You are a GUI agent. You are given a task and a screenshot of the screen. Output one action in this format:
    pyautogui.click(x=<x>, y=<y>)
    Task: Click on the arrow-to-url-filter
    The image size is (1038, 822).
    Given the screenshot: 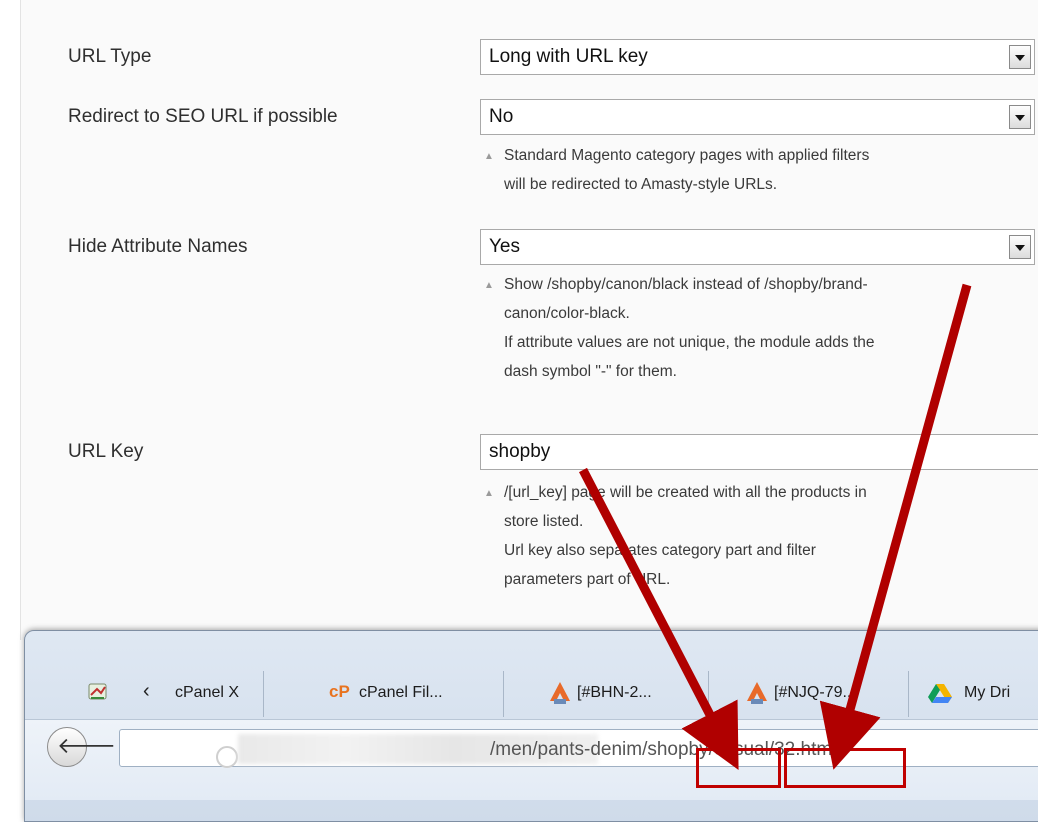 What is the action you would take?
    pyautogui.click(x=895, y=526)
    